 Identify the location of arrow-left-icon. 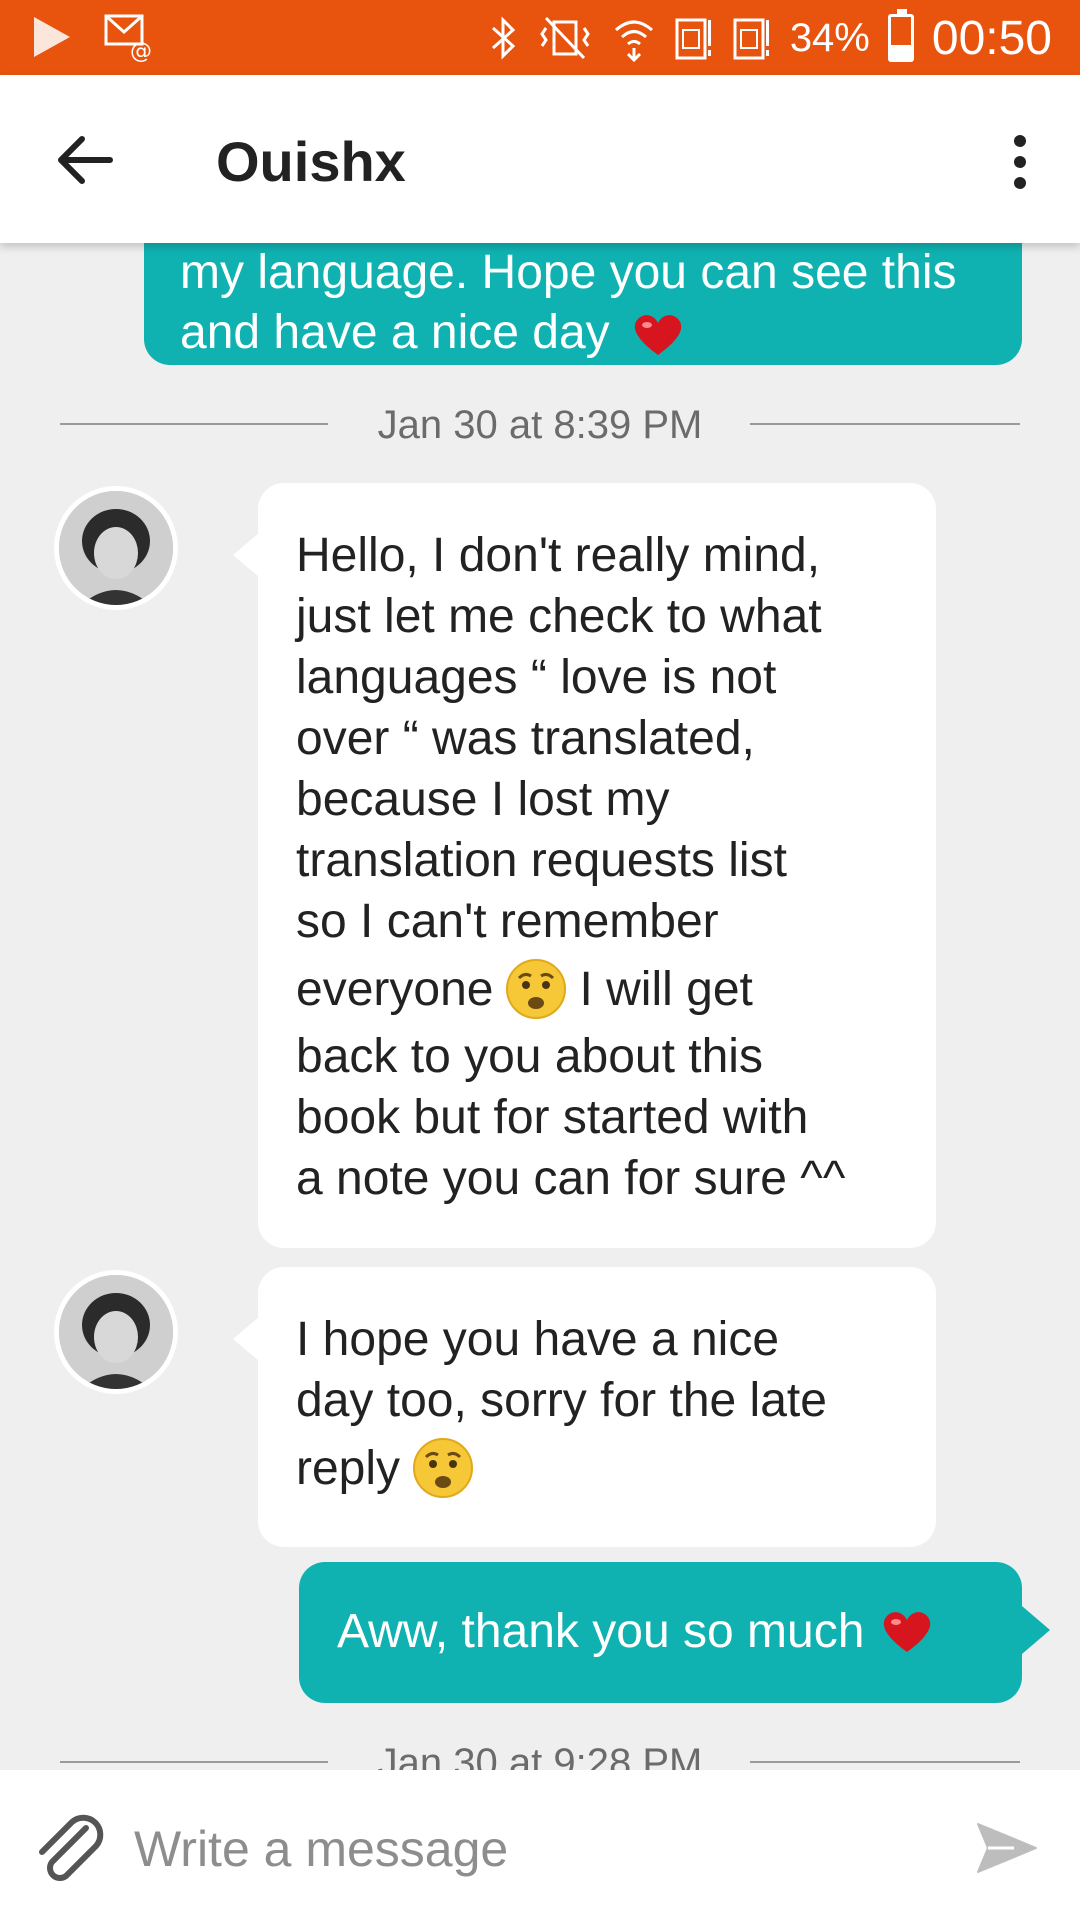
(85, 160).